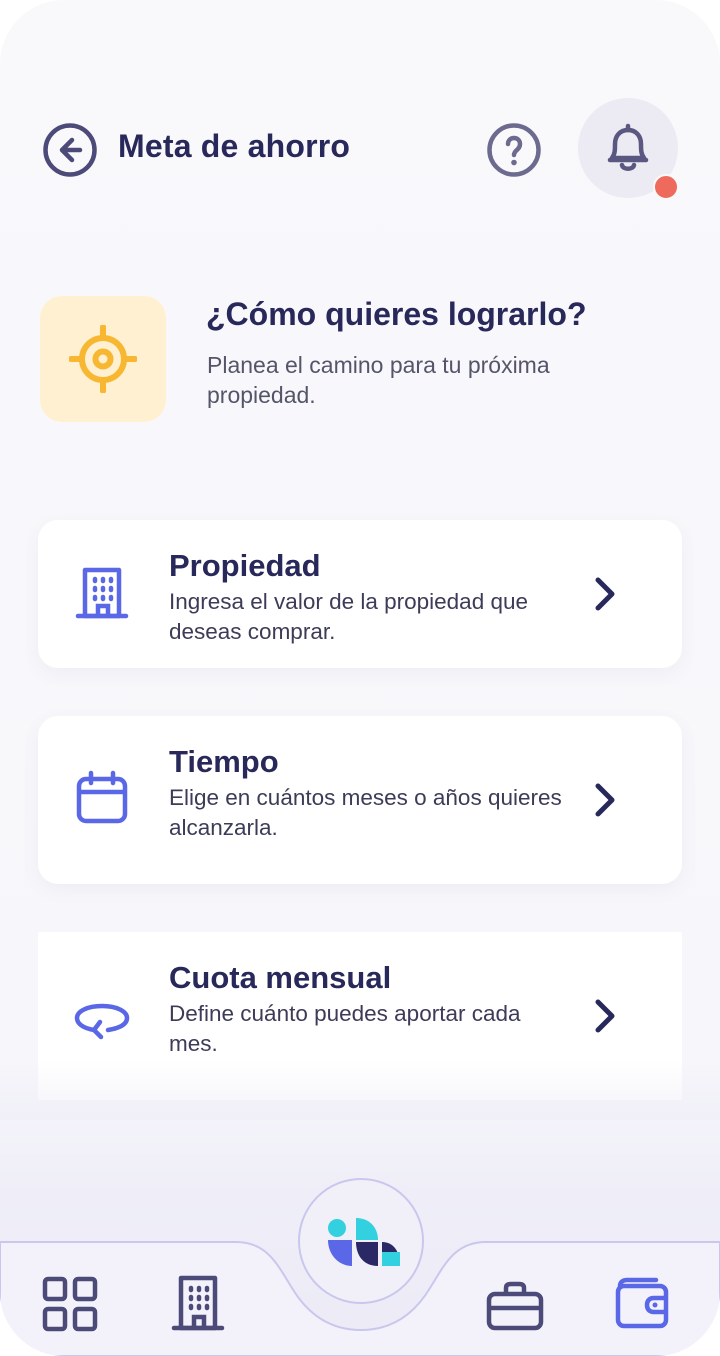  I want to click on goal-icon-tile, so click(103, 359).